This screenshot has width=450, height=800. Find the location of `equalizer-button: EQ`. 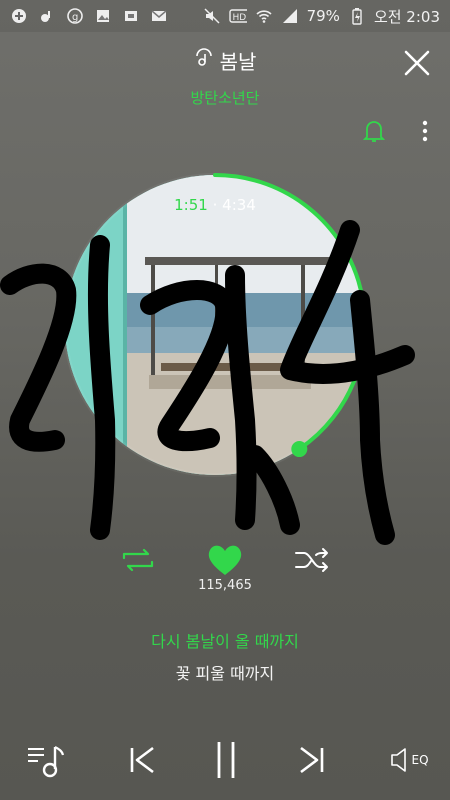

equalizer-button: EQ is located at coordinates (409, 760).